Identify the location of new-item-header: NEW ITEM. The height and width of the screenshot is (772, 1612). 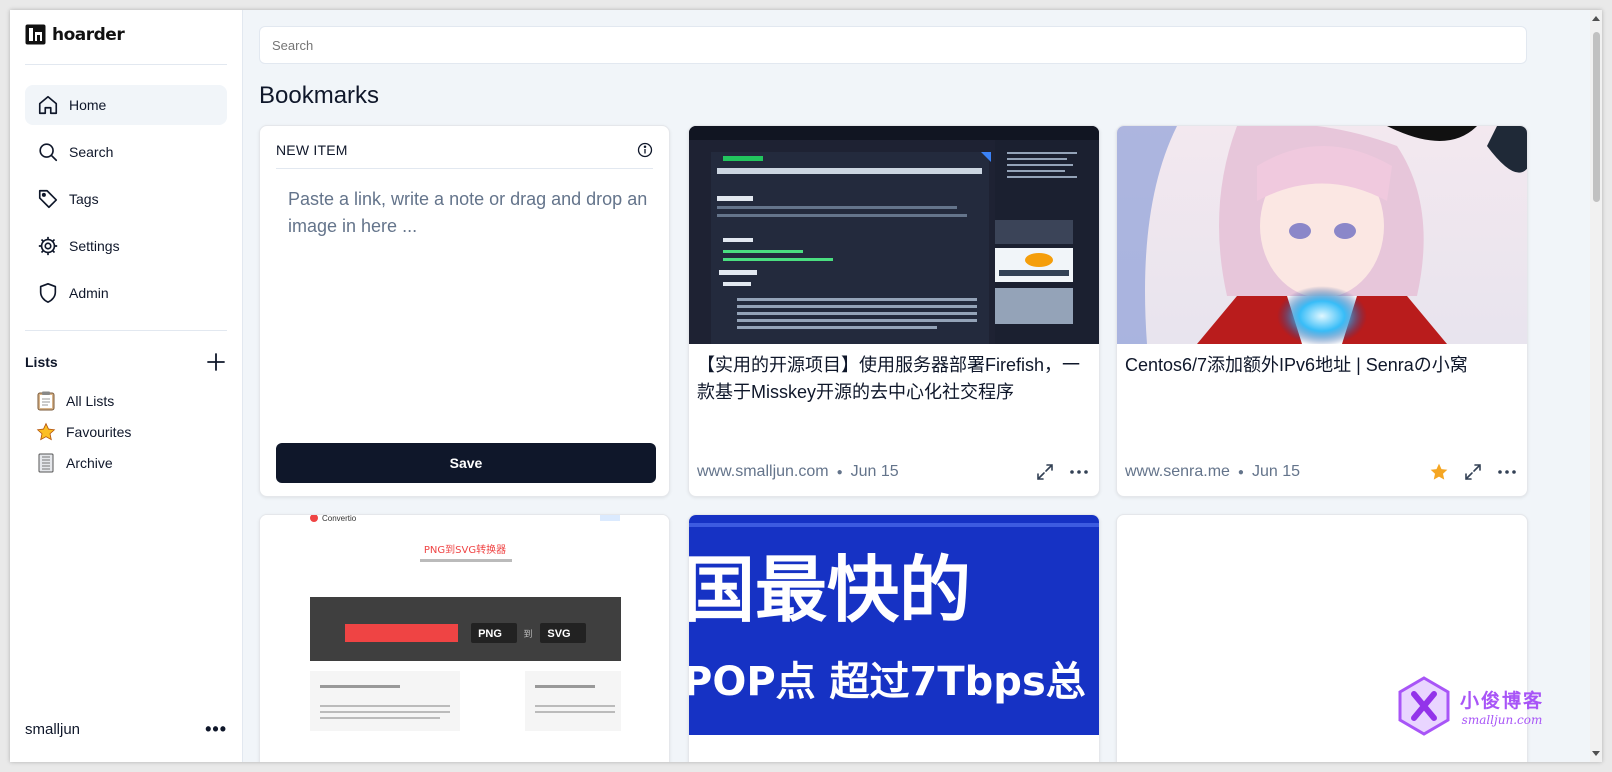
(464, 155).